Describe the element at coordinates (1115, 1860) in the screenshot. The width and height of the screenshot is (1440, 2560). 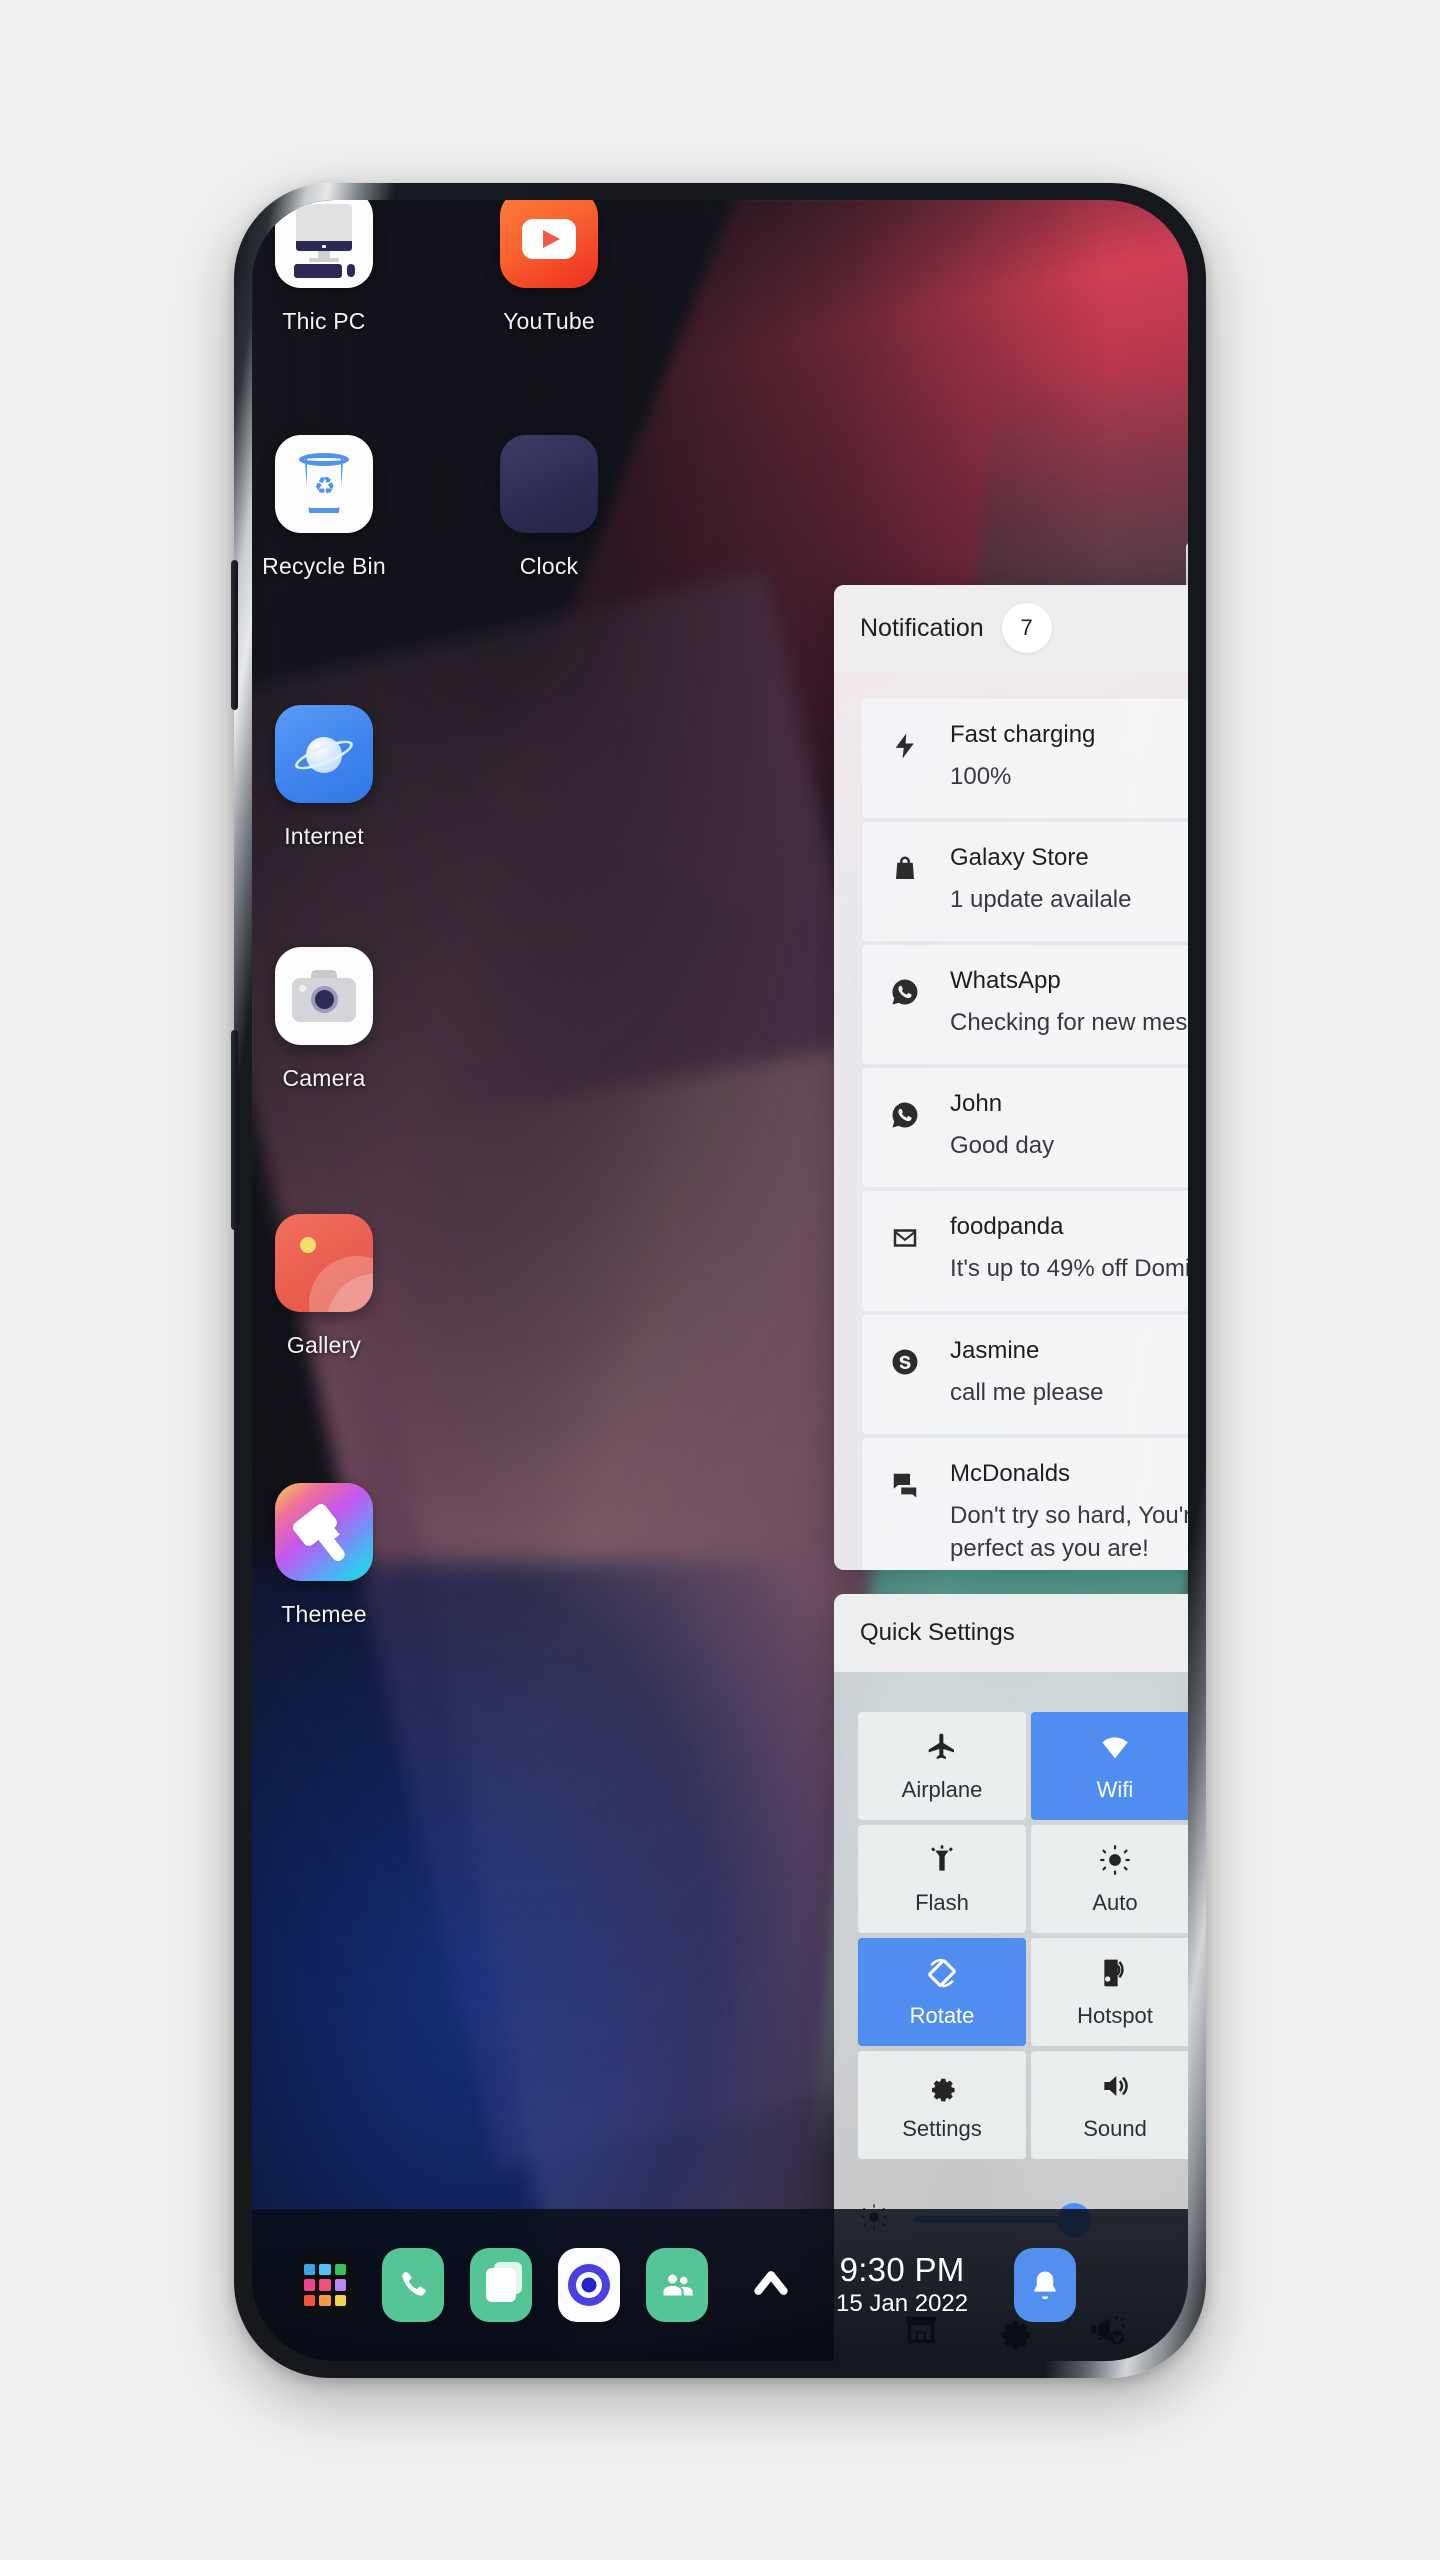
I see `brightness-auto-icon` at that location.